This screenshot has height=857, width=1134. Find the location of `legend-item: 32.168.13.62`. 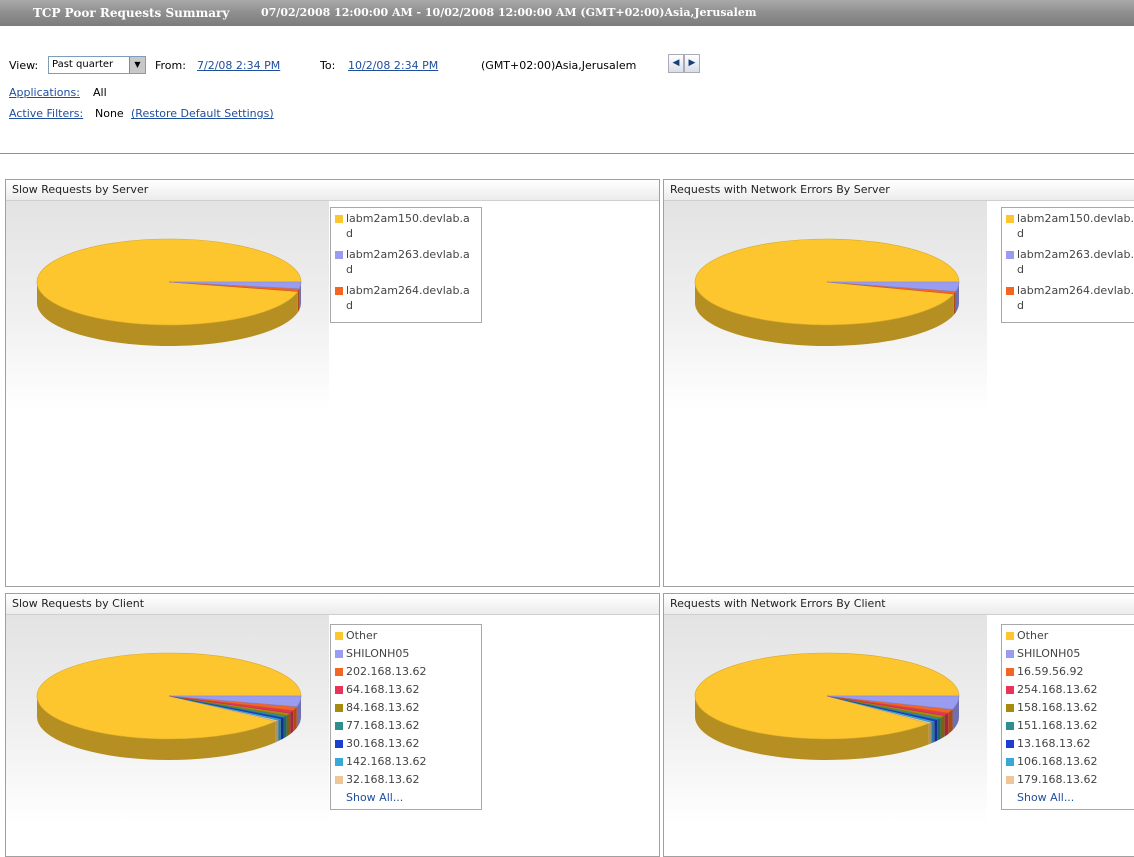

legend-item: 32.168.13.62 is located at coordinates (406, 779).